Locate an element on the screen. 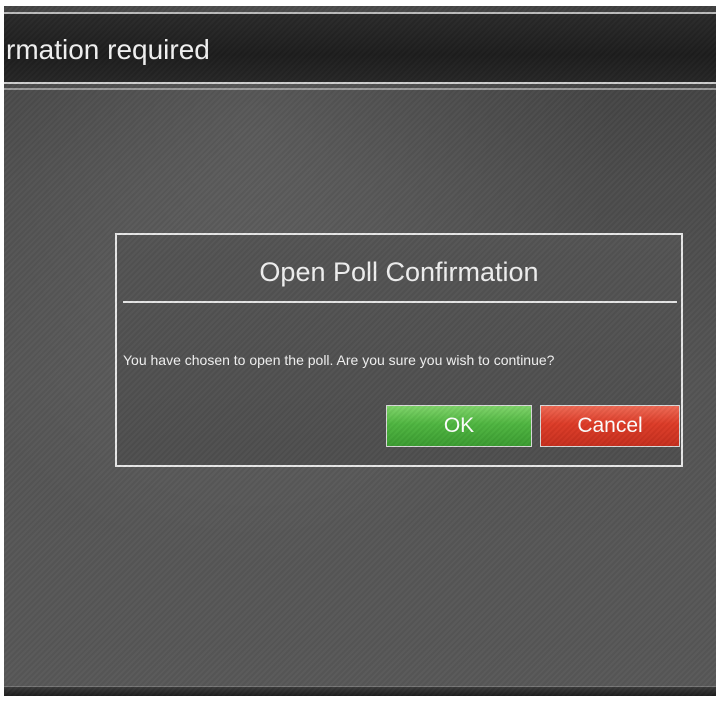  dialog-title: Open Poll Confirmation is located at coordinates (399, 272).